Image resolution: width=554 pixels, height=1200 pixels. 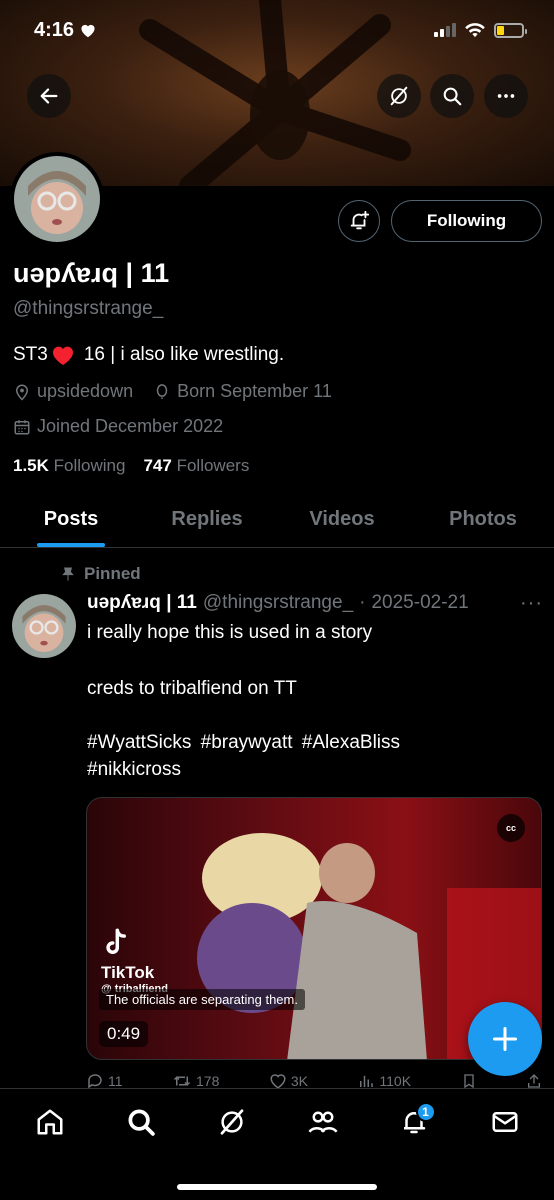 I want to click on tab-posts-label: Posts, so click(x=71, y=519).